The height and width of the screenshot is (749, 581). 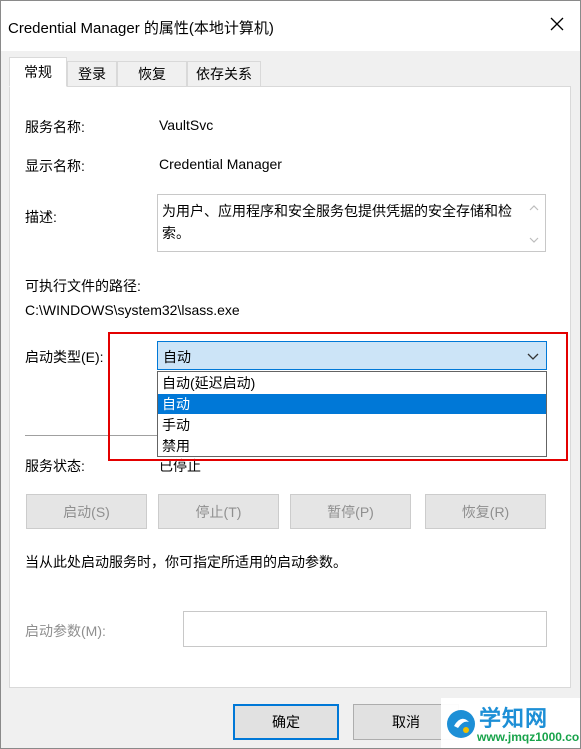 What do you see at coordinates (180, 466) in the screenshot?
I see `service-status-value: 已停止` at bounding box center [180, 466].